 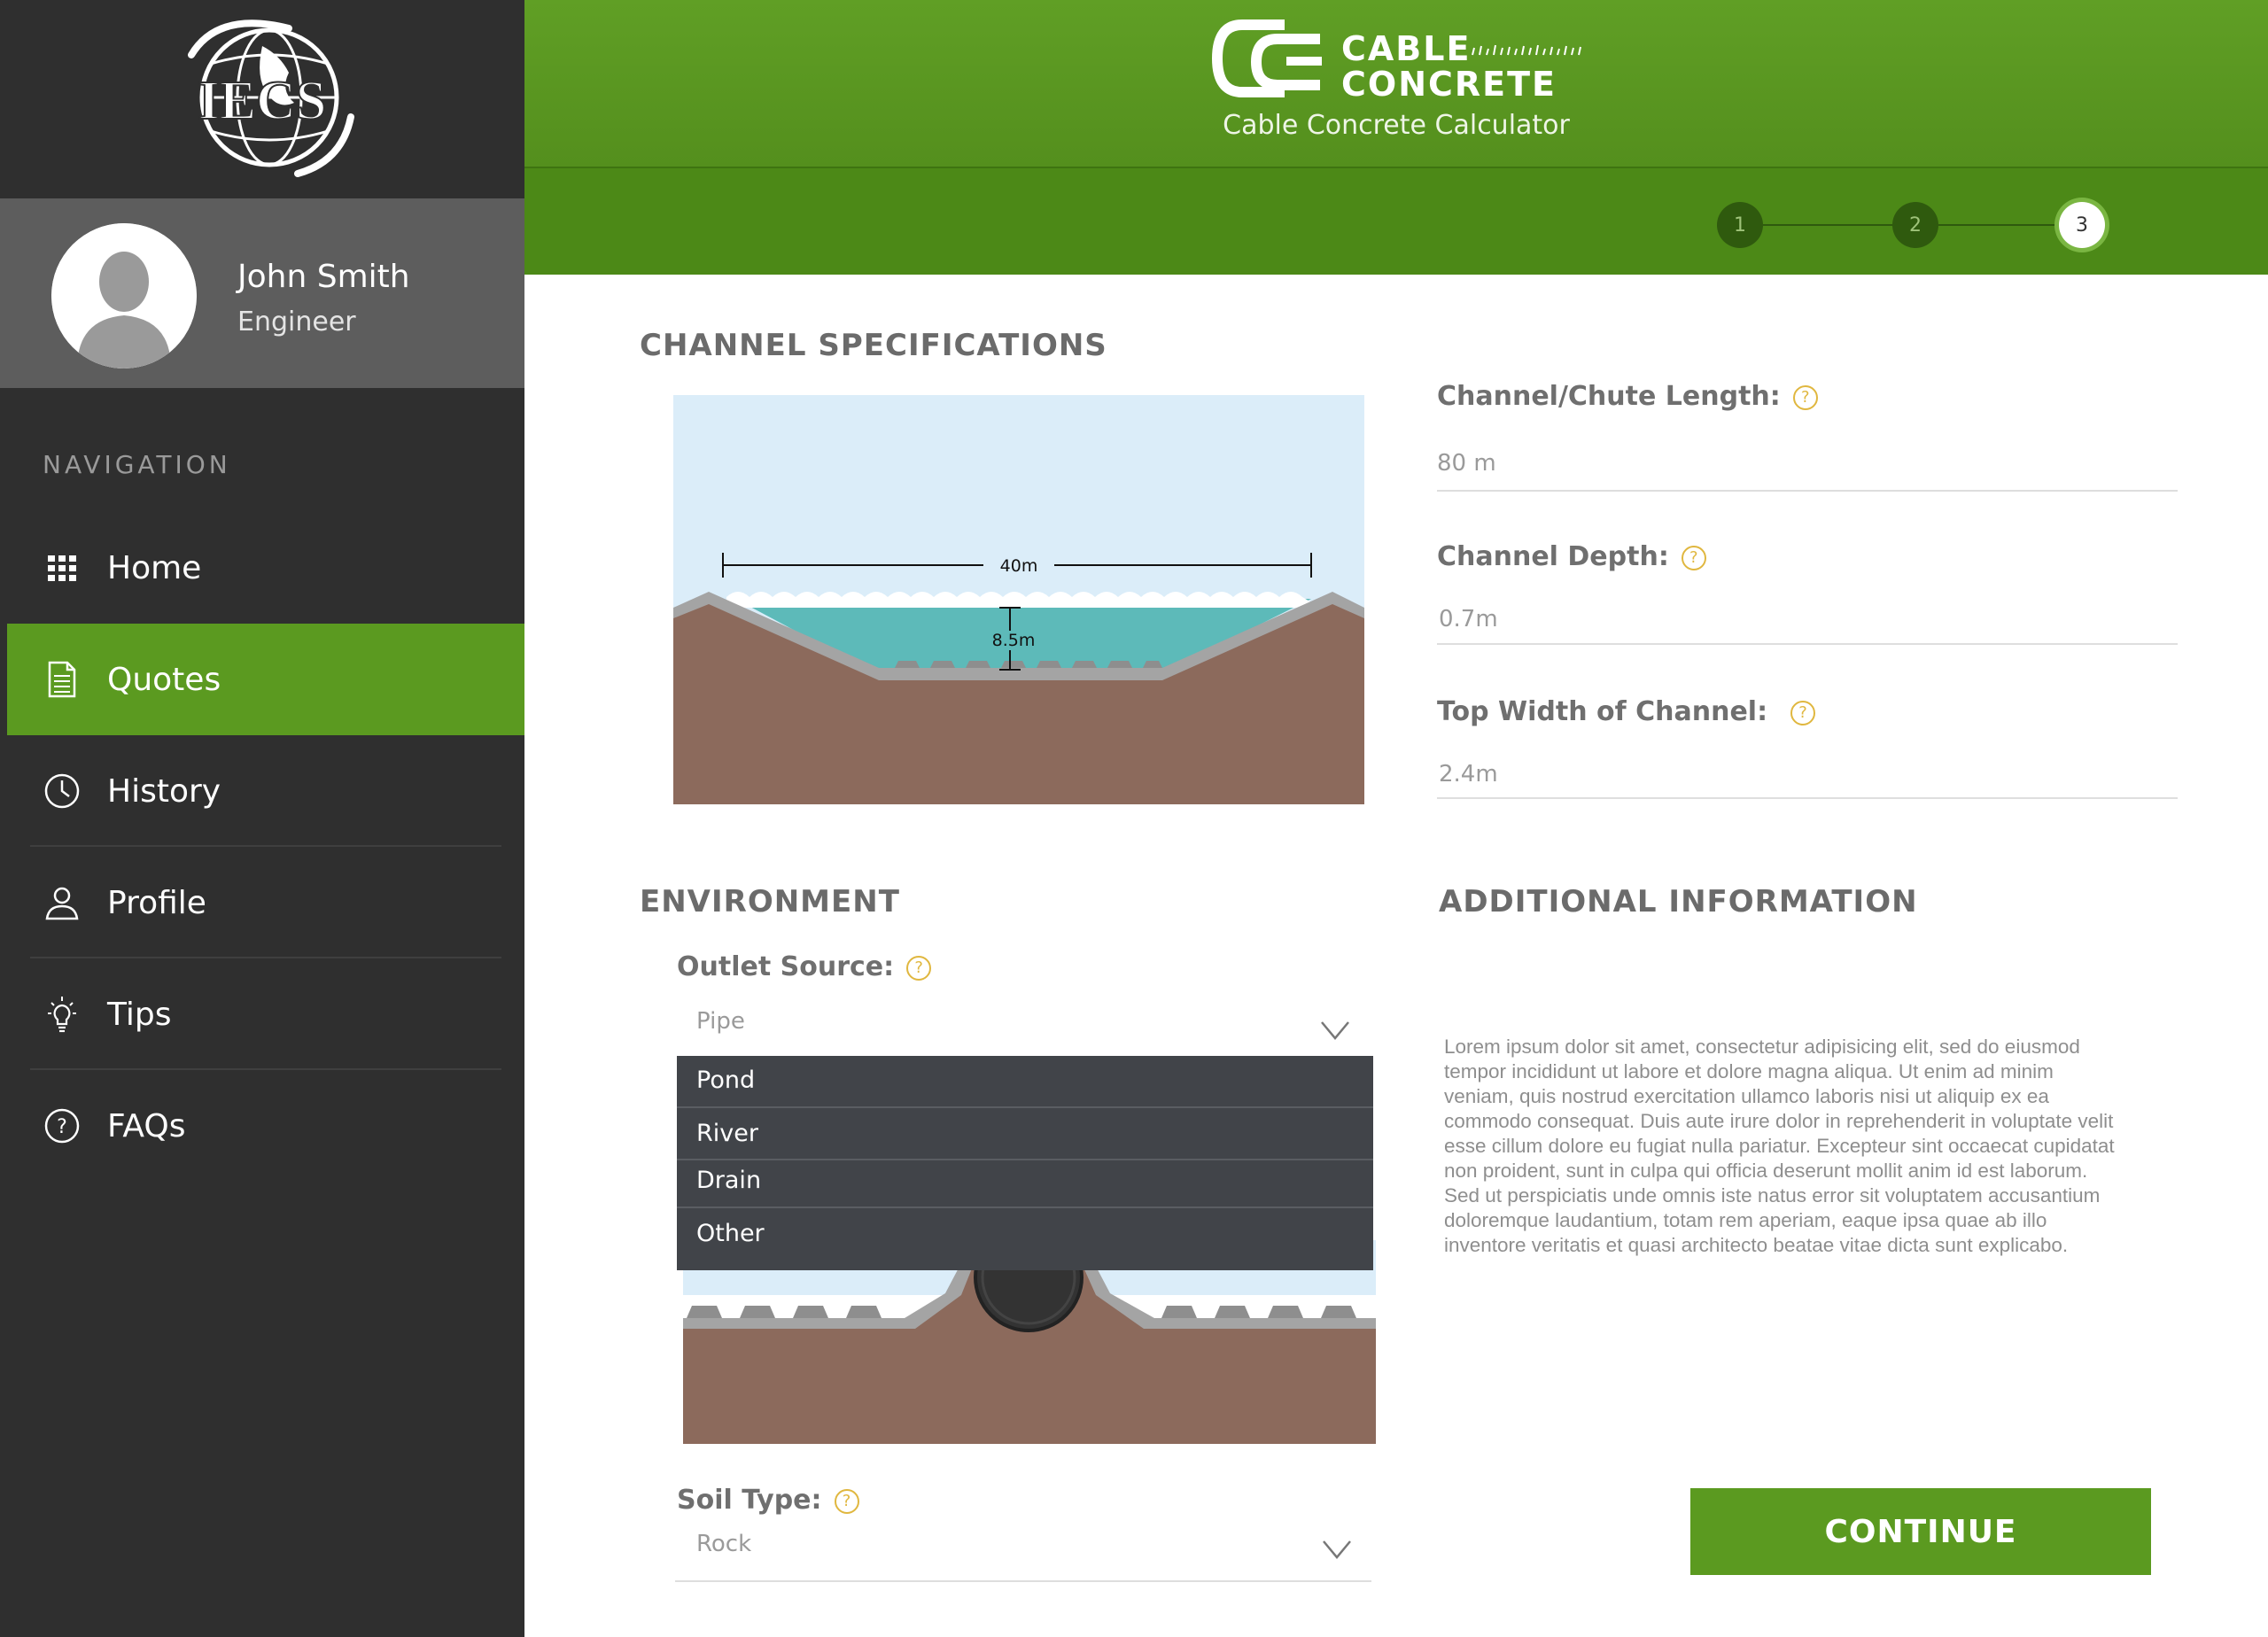 I want to click on soil-type-select: Rock, so click(x=723, y=1544).